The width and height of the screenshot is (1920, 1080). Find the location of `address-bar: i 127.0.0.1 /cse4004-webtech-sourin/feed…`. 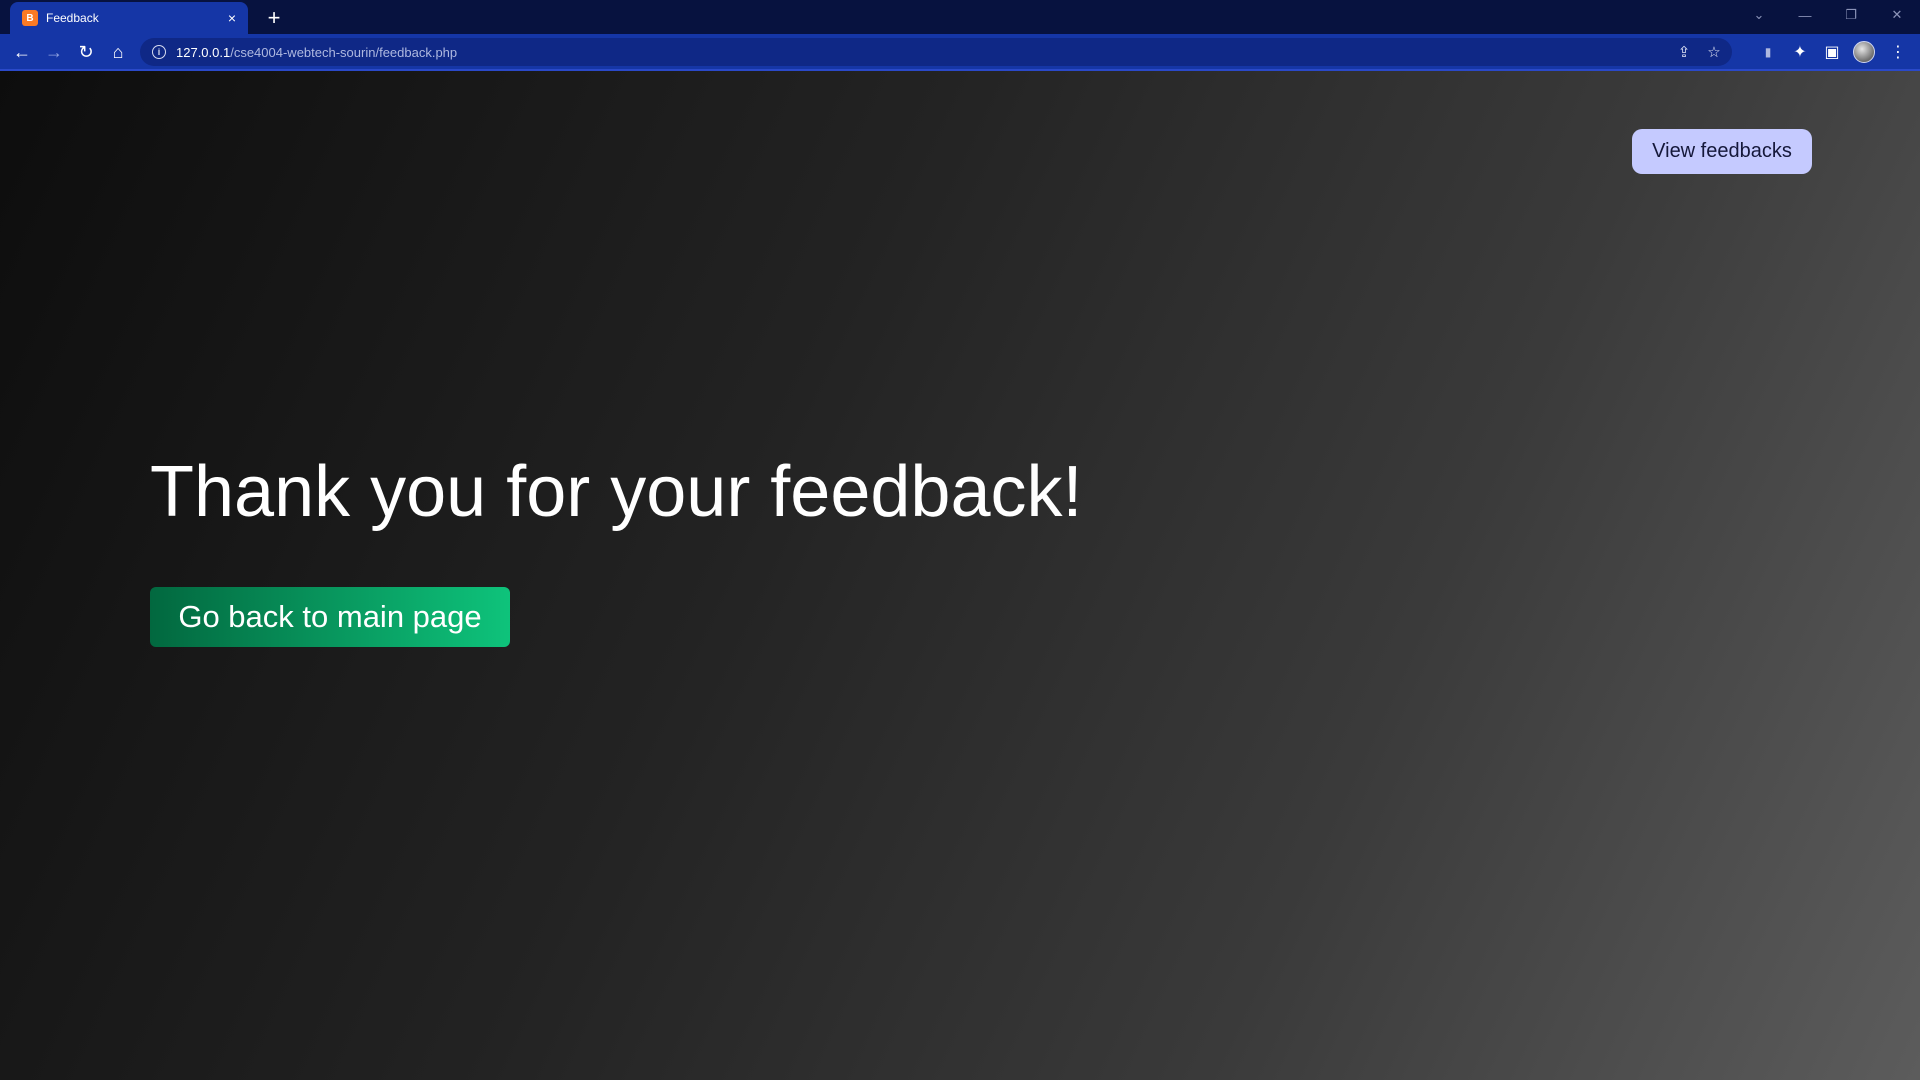

address-bar: i 127.0.0.1 /cse4004-webtech-sourin/feed… is located at coordinates (936, 52).